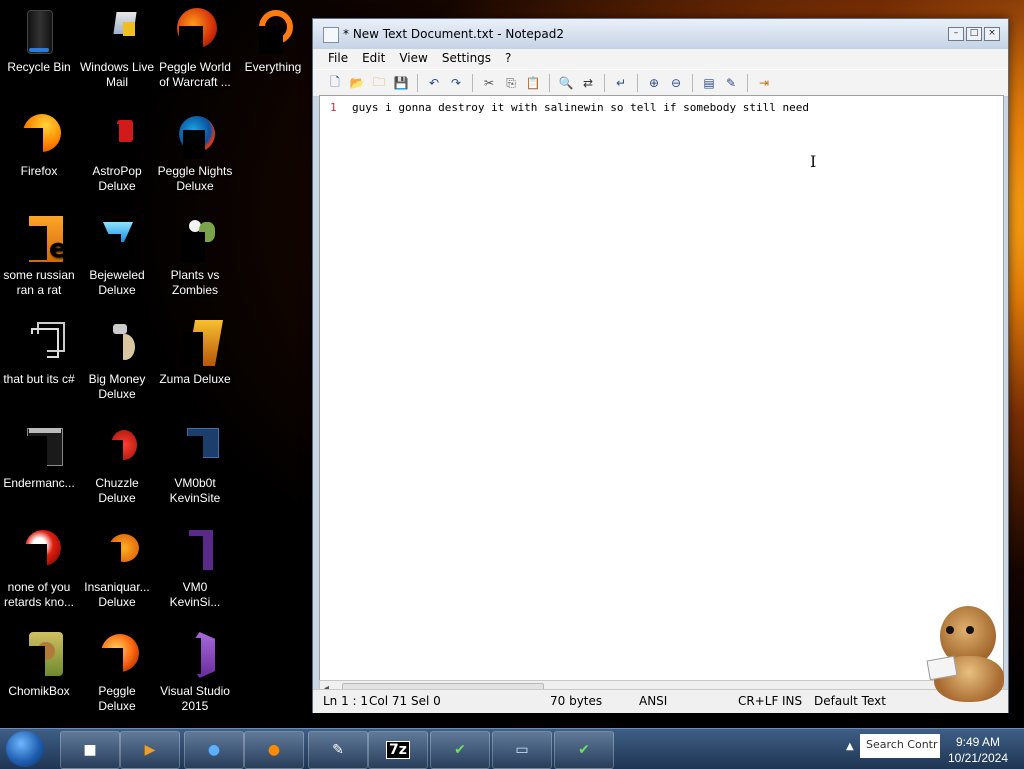  Describe the element at coordinates (195, 656) in the screenshot. I see `visual-studio-icon` at that location.